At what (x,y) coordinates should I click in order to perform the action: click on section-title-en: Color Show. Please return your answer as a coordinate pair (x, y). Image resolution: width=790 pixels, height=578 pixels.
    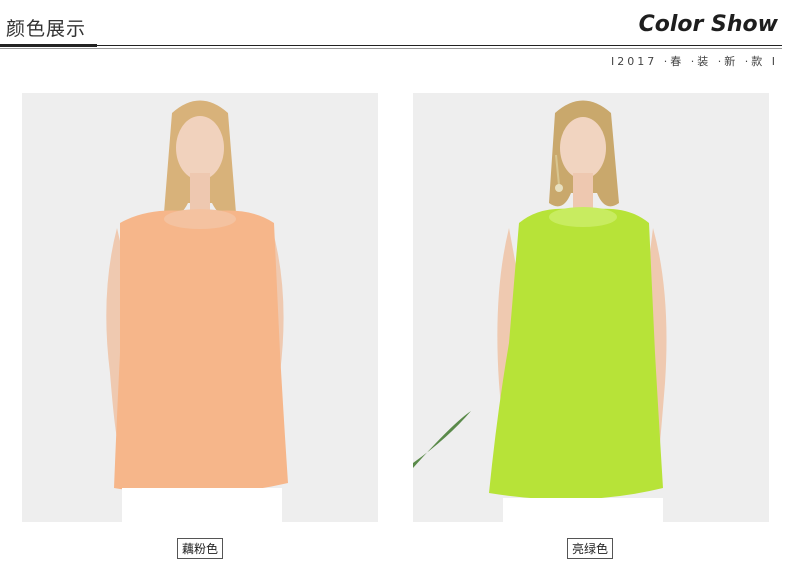
    Looking at the image, I should click on (708, 24).